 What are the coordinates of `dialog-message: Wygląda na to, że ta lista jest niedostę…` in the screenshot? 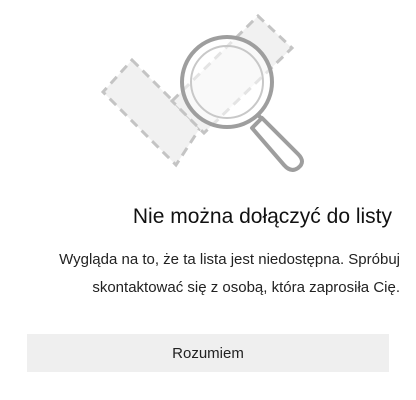 It's located at (200, 274).